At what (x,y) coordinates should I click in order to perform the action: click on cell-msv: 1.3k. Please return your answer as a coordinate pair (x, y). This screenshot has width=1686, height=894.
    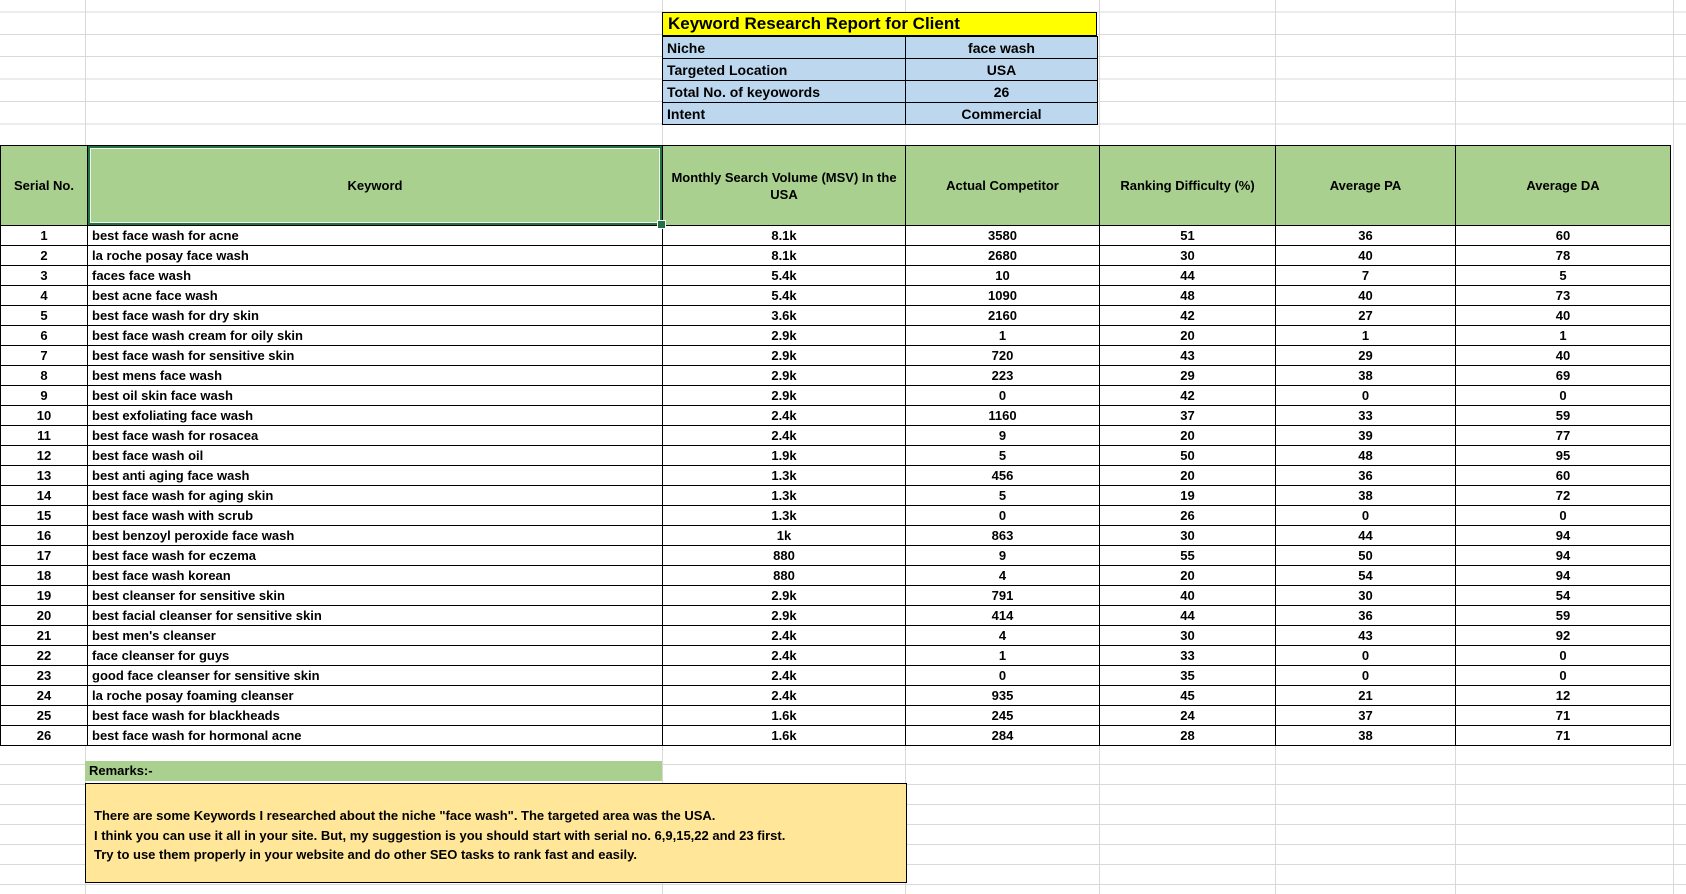
    Looking at the image, I should click on (784, 475).